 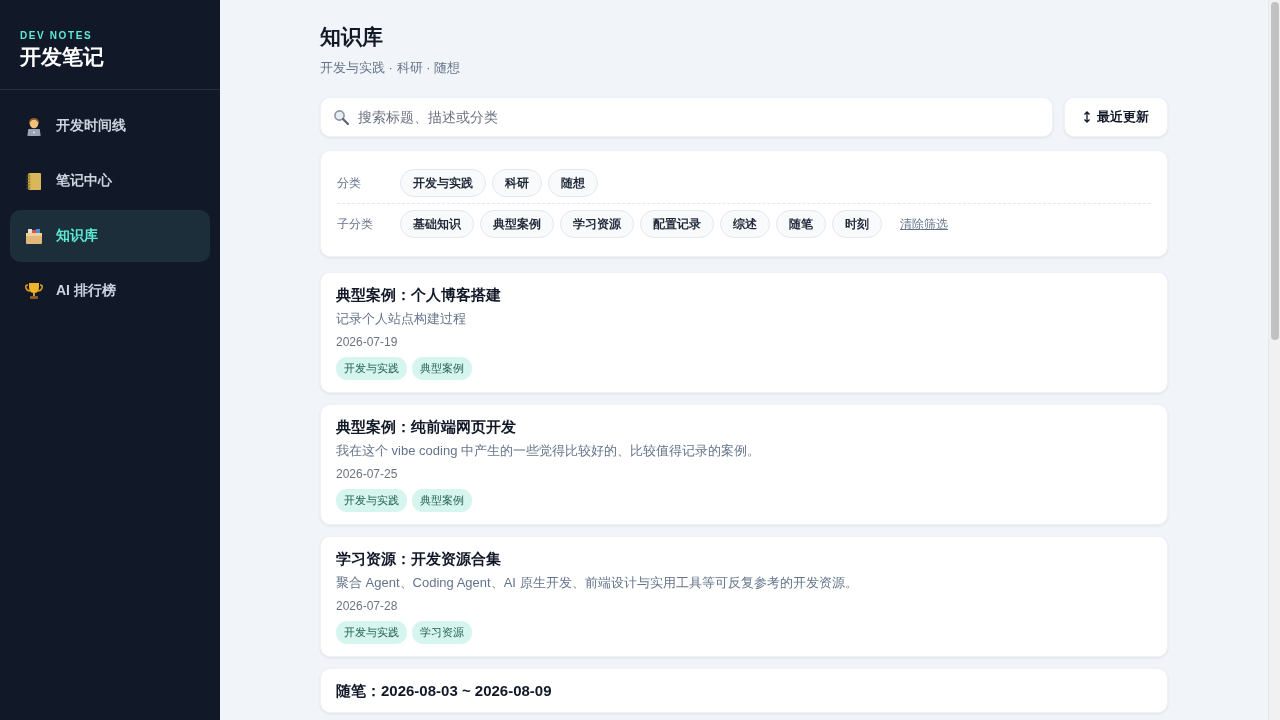 I want to click on note-date: 2026-07-19, so click(x=367, y=342).